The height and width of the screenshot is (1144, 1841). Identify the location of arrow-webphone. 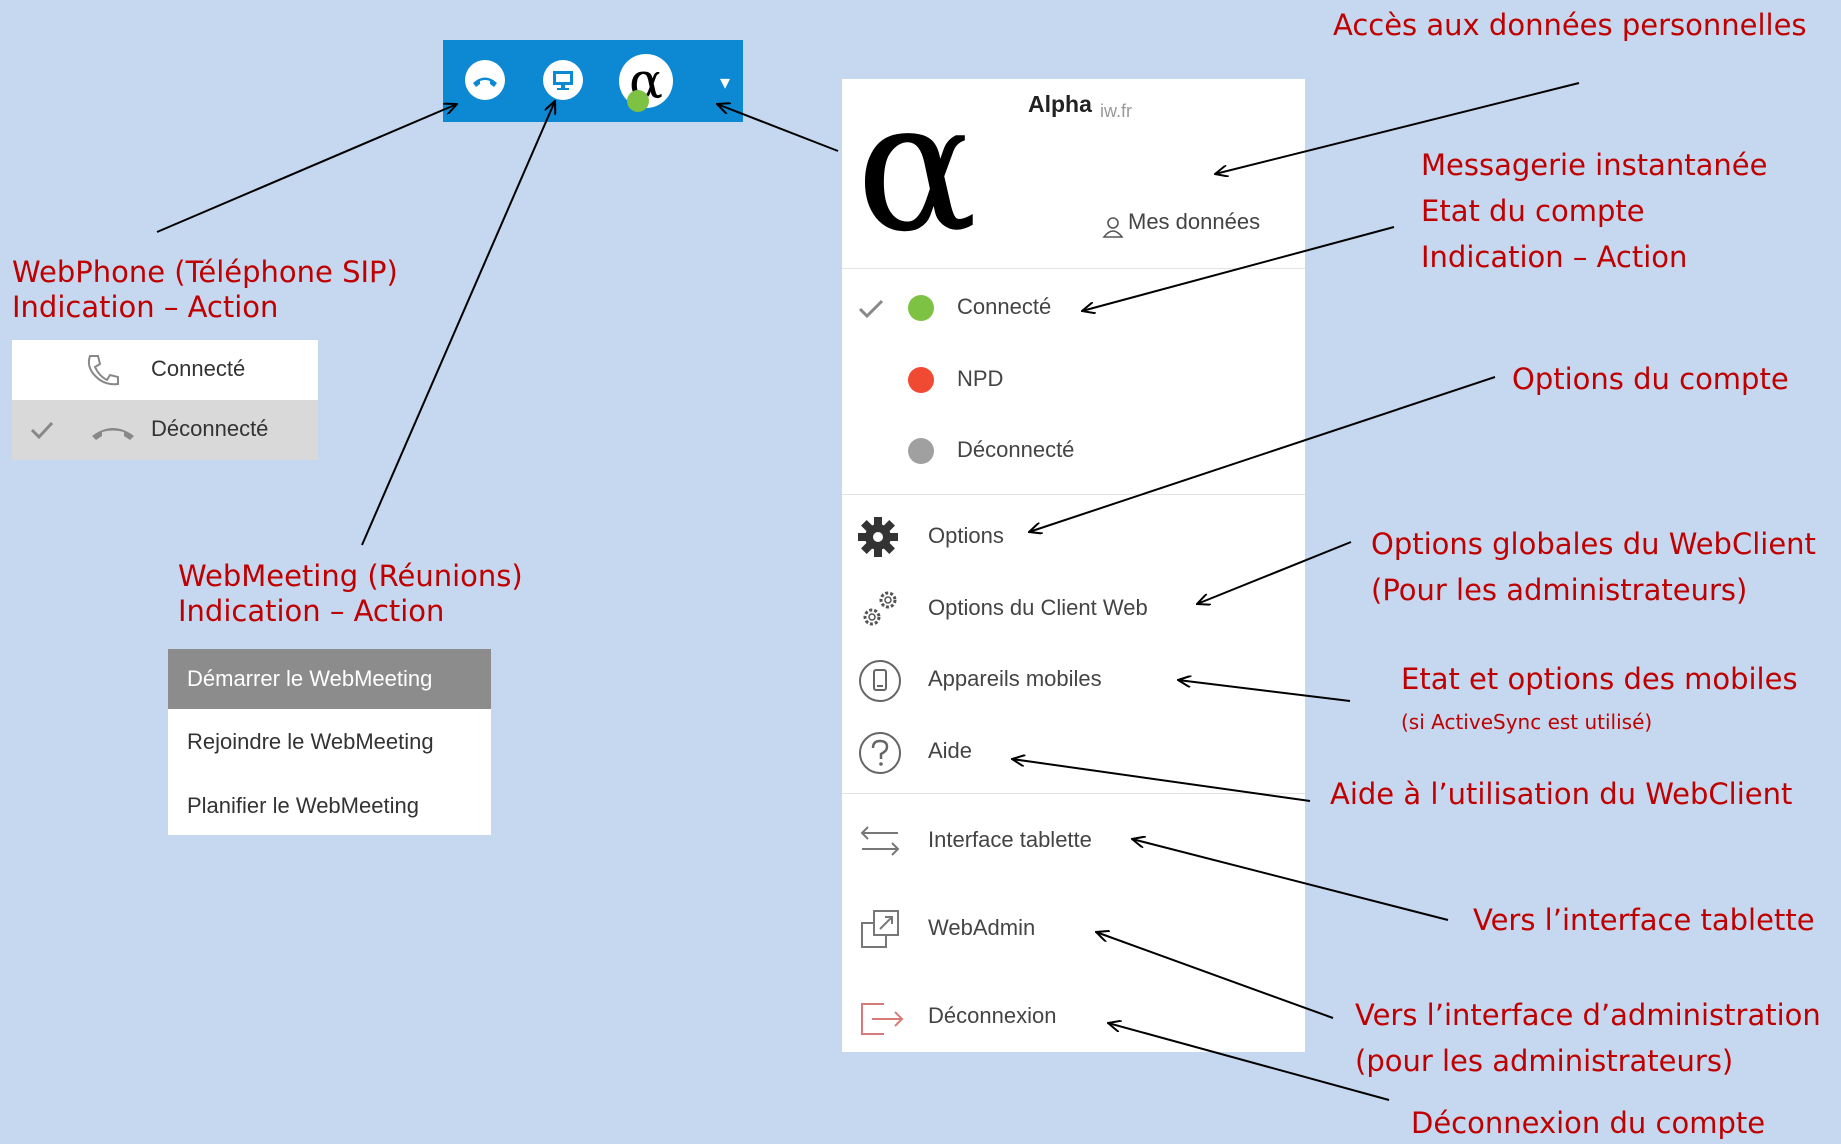
(306, 168).